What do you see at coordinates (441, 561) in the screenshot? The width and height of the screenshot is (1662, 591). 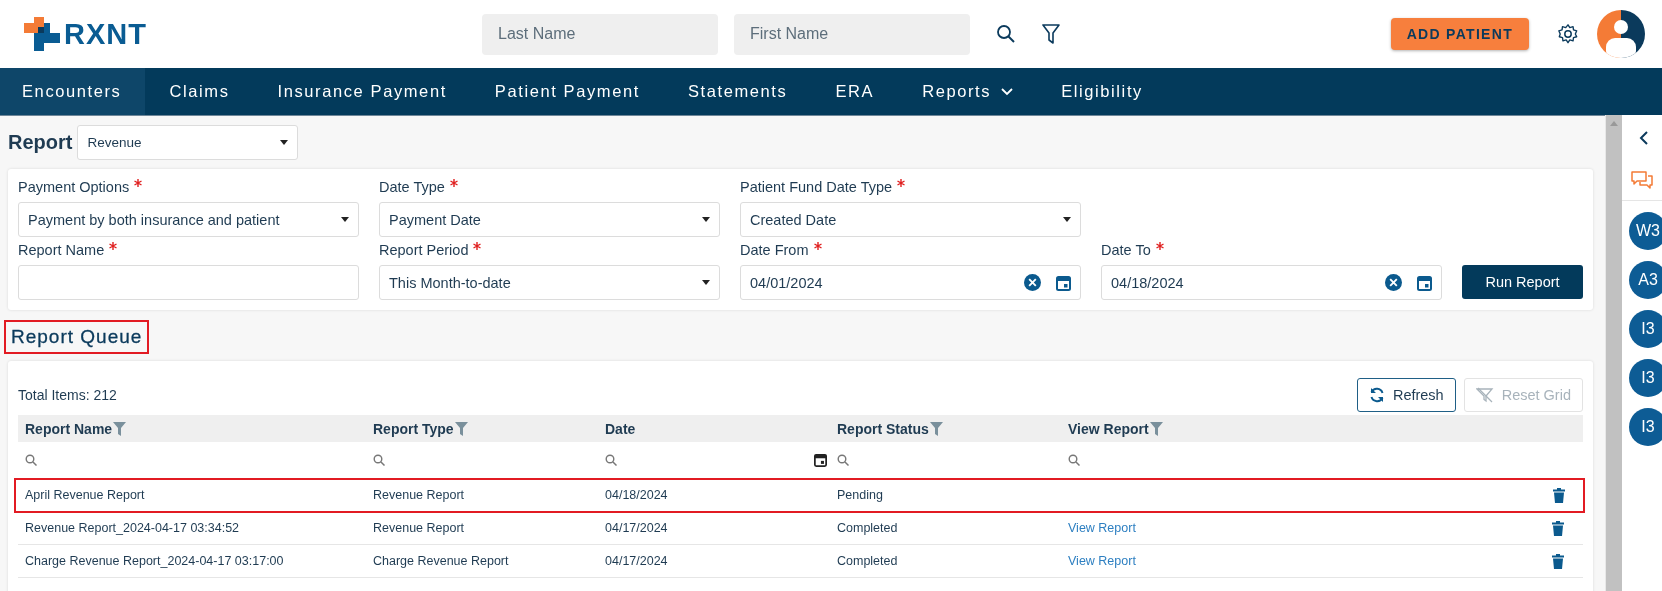 I see `table-cell: Charge Revenue Report` at bounding box center [441, 561].